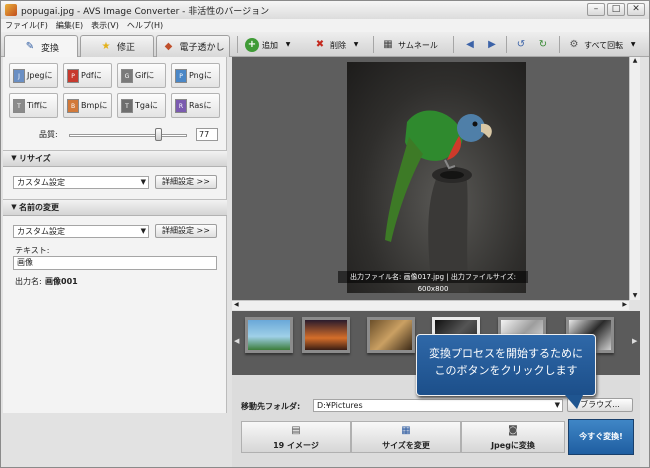  I want to click on rotate-left-button: ↺, so click(521, 45).